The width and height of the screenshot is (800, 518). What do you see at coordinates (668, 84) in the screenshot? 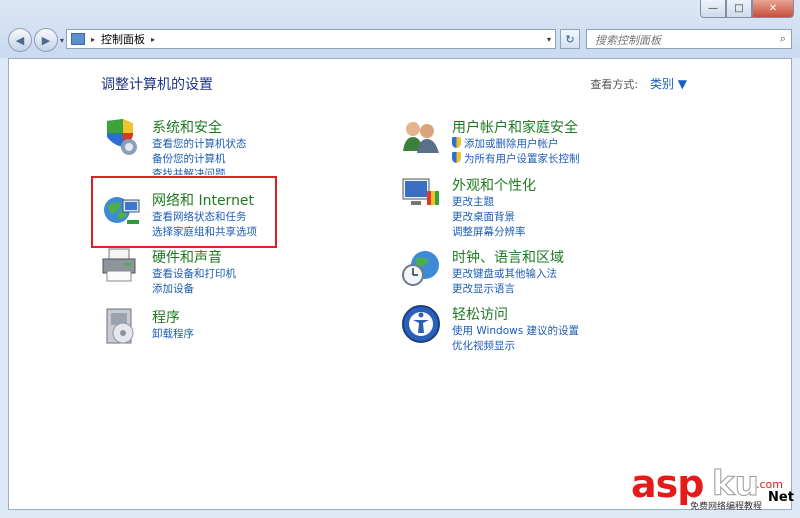
I see `view-by-dropdown: 类别 ▼` at bounding box center [668, 84].